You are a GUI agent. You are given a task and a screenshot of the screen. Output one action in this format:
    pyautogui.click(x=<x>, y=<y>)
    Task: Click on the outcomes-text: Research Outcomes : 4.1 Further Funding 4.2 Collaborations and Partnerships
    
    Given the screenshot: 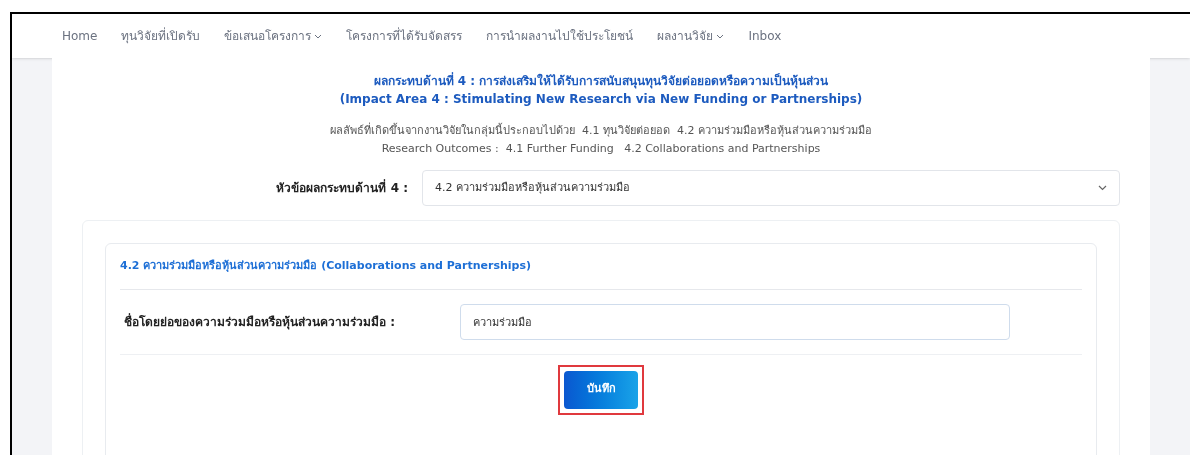 What is the action you would take?
    pyautogui.click(x=601, y=149)
    